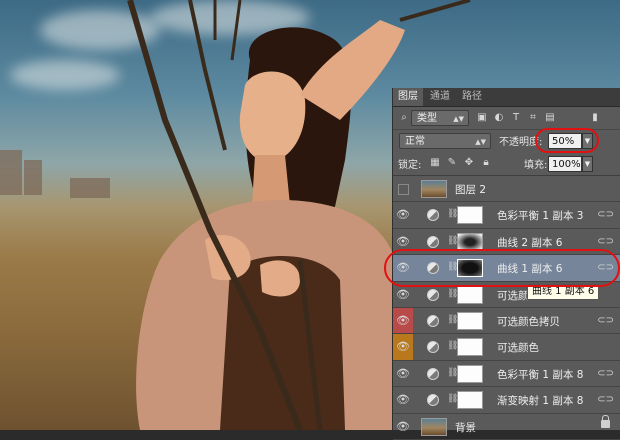 The height and width of the screenshot is (440, 620). Describe the element at coordinates (506, 427) in the screenshot. I see `layer-row-background: 👁︎ 背景` at that location.